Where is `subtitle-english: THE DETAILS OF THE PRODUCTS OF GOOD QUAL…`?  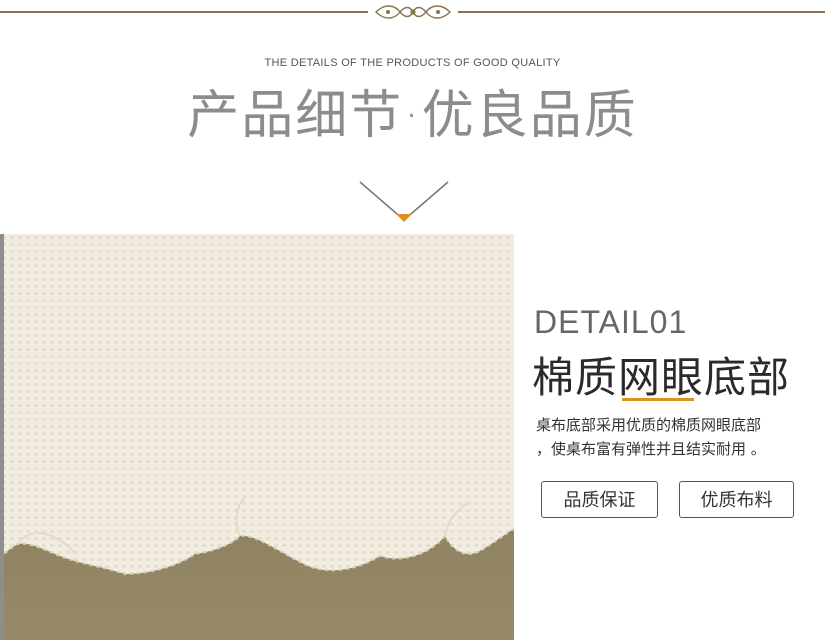
subtitle-english: THE DETAILS OF THE PRODUCTS OF GOOD QUAL… is located at coordinates (412, 63).